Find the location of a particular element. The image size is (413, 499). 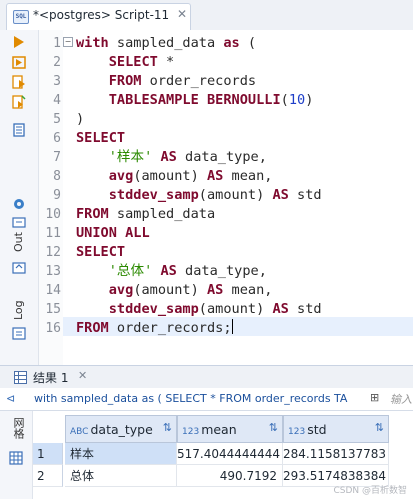

code-line: '总体' AS data_type, is located at coordinates (171, 271).